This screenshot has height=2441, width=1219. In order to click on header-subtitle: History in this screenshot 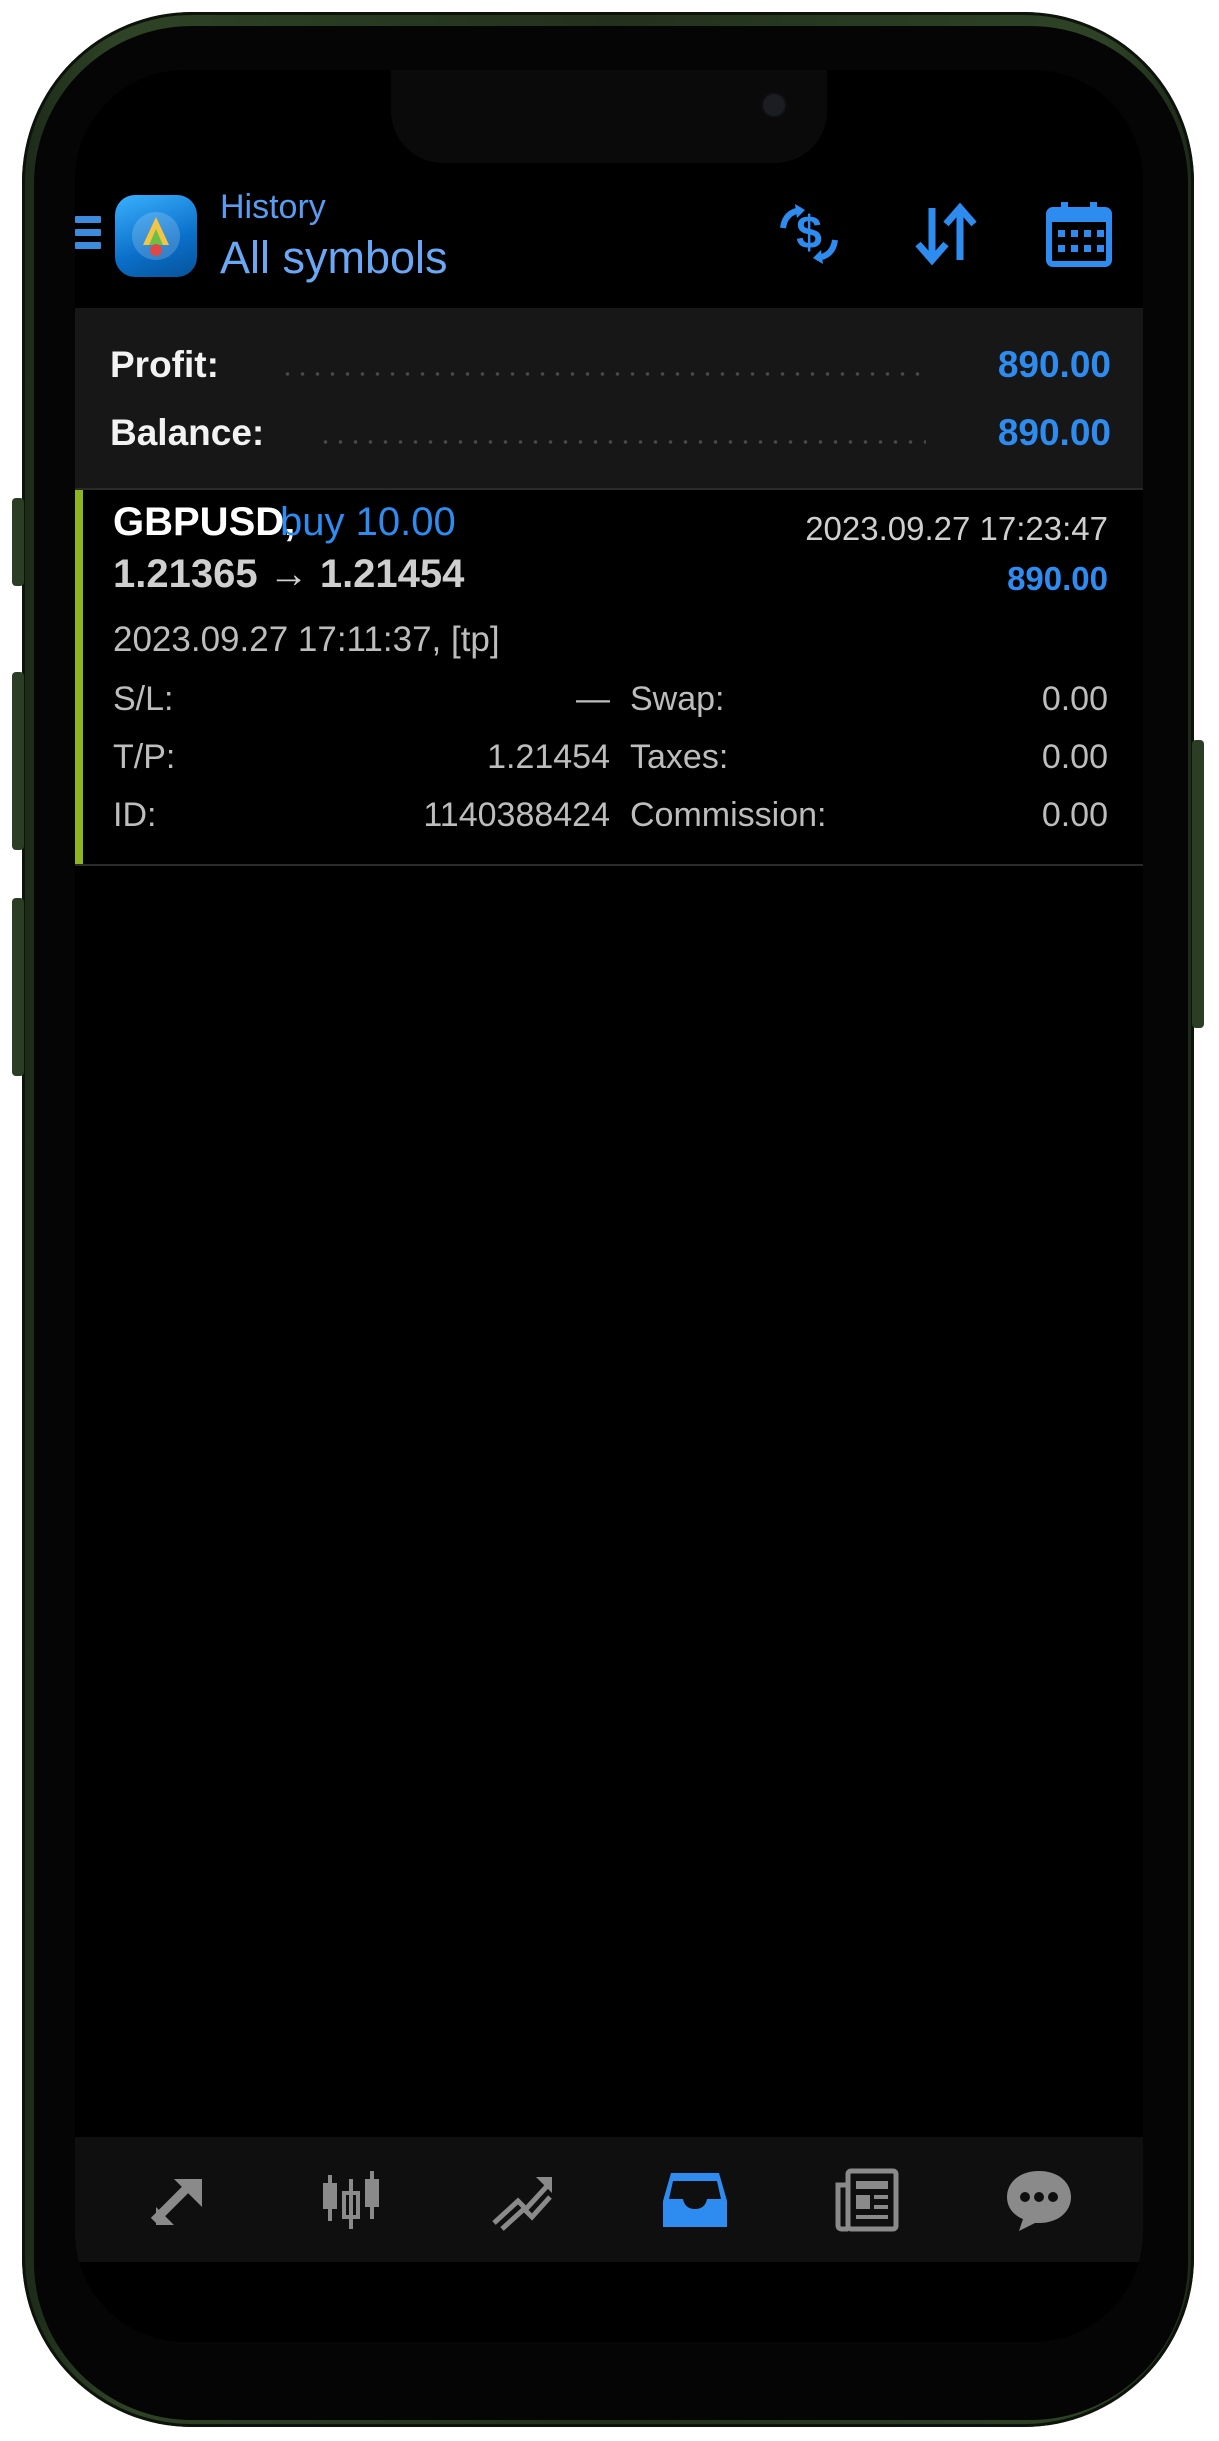, I will do `click(273, 207)`.